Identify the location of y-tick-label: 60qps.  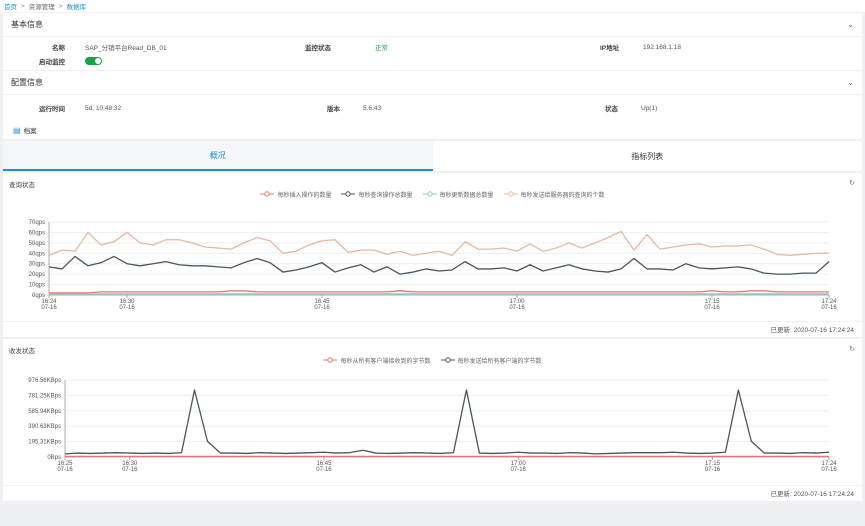
(37, 233).